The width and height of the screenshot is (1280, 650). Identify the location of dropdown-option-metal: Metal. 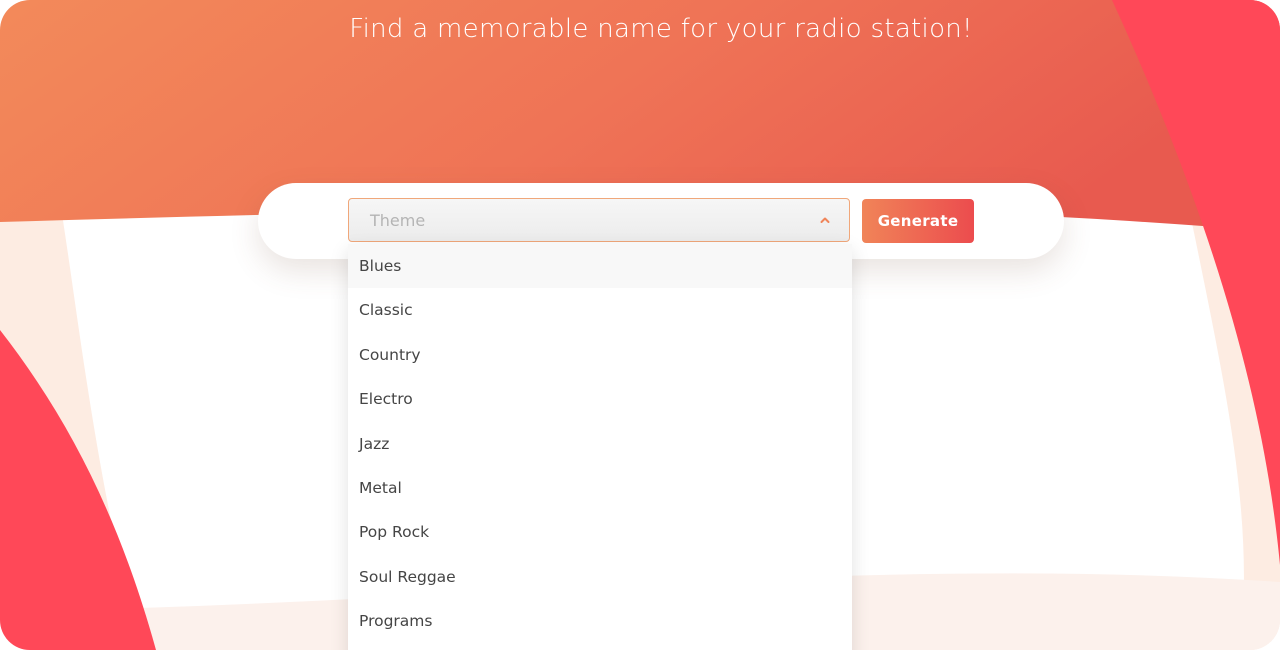
(600, 488).